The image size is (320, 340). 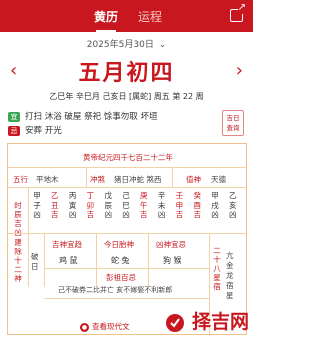 I want to click on jiri-line2: 查询, so click(x=233, y=128).